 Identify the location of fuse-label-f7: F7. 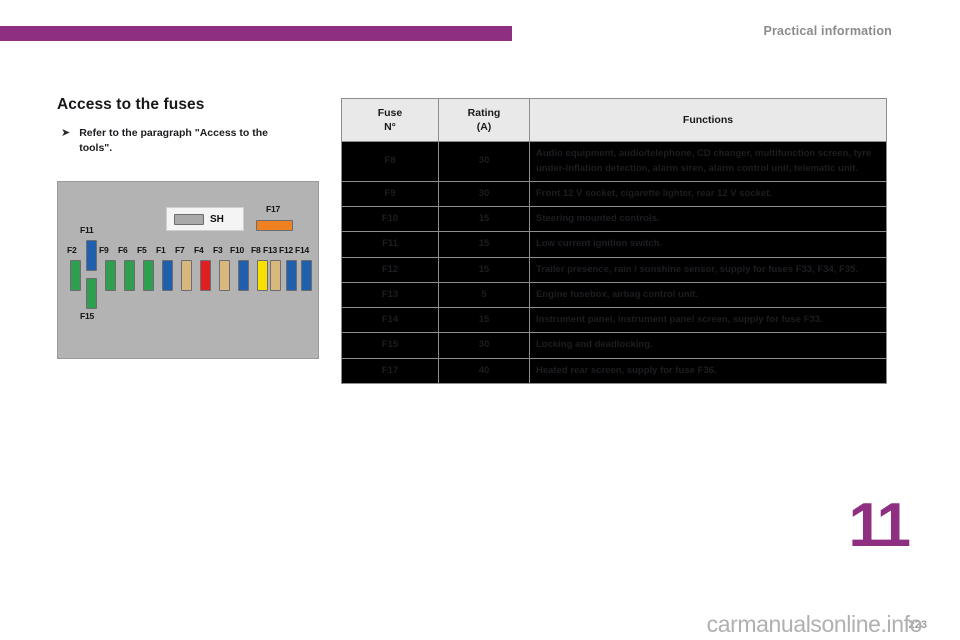
(180, 250).